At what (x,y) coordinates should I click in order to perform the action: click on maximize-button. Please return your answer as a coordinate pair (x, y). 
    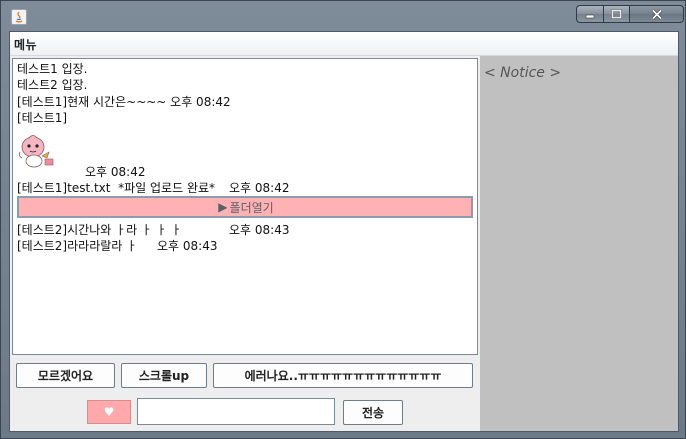
    Looking at the image, I should click on (616, 14).